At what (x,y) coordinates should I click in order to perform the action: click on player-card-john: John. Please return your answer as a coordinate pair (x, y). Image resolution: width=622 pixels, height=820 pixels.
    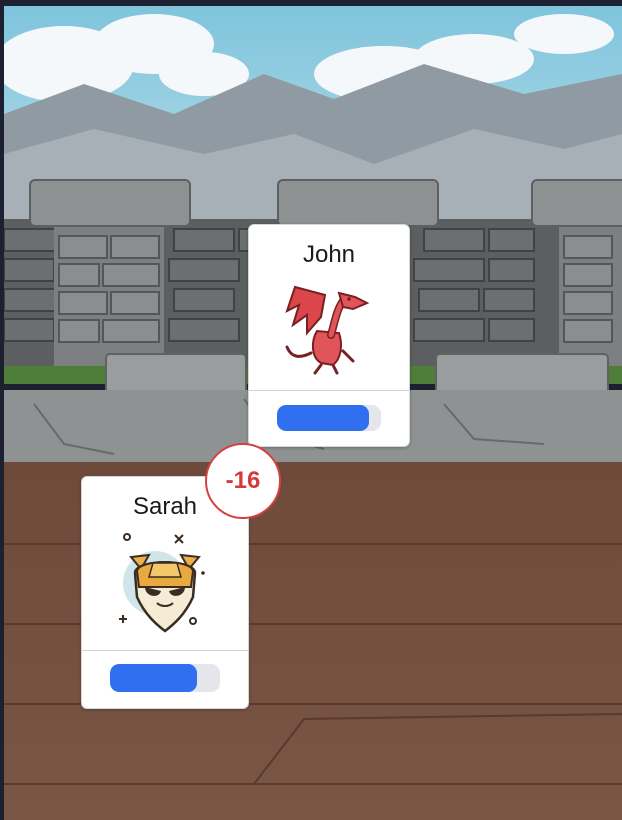
    Looking at the image, I should click on (329, 335).